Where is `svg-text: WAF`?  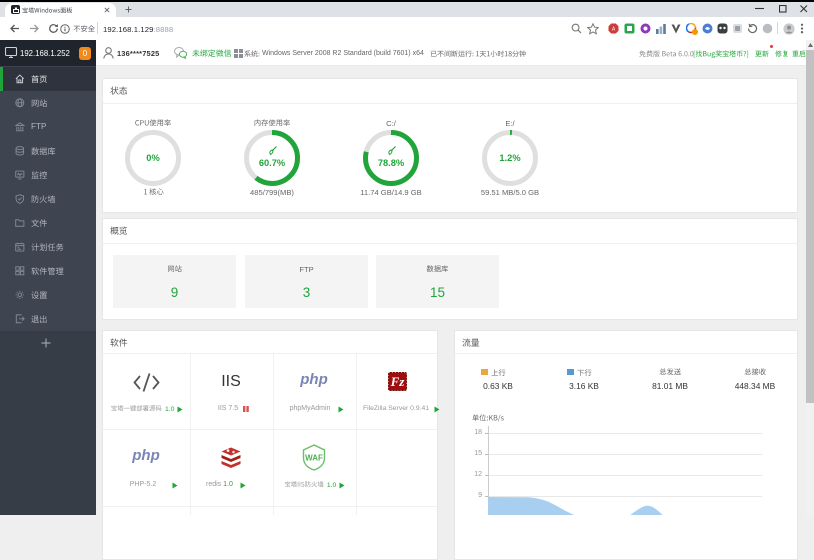 svg-text: WAF is located at coordinates (314, 458).